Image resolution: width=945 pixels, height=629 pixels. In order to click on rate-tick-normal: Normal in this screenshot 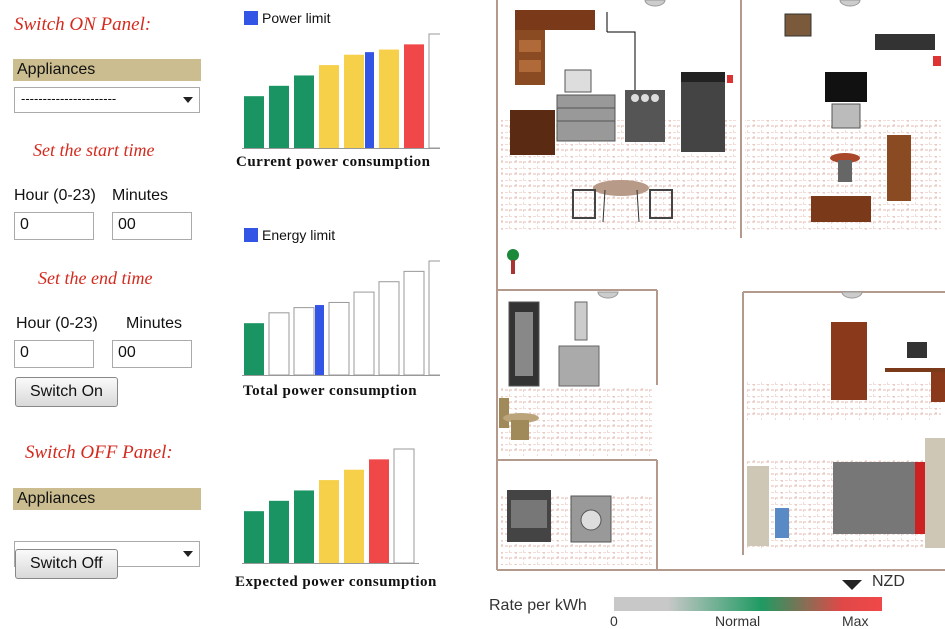, I will do `click(738, 621)`.